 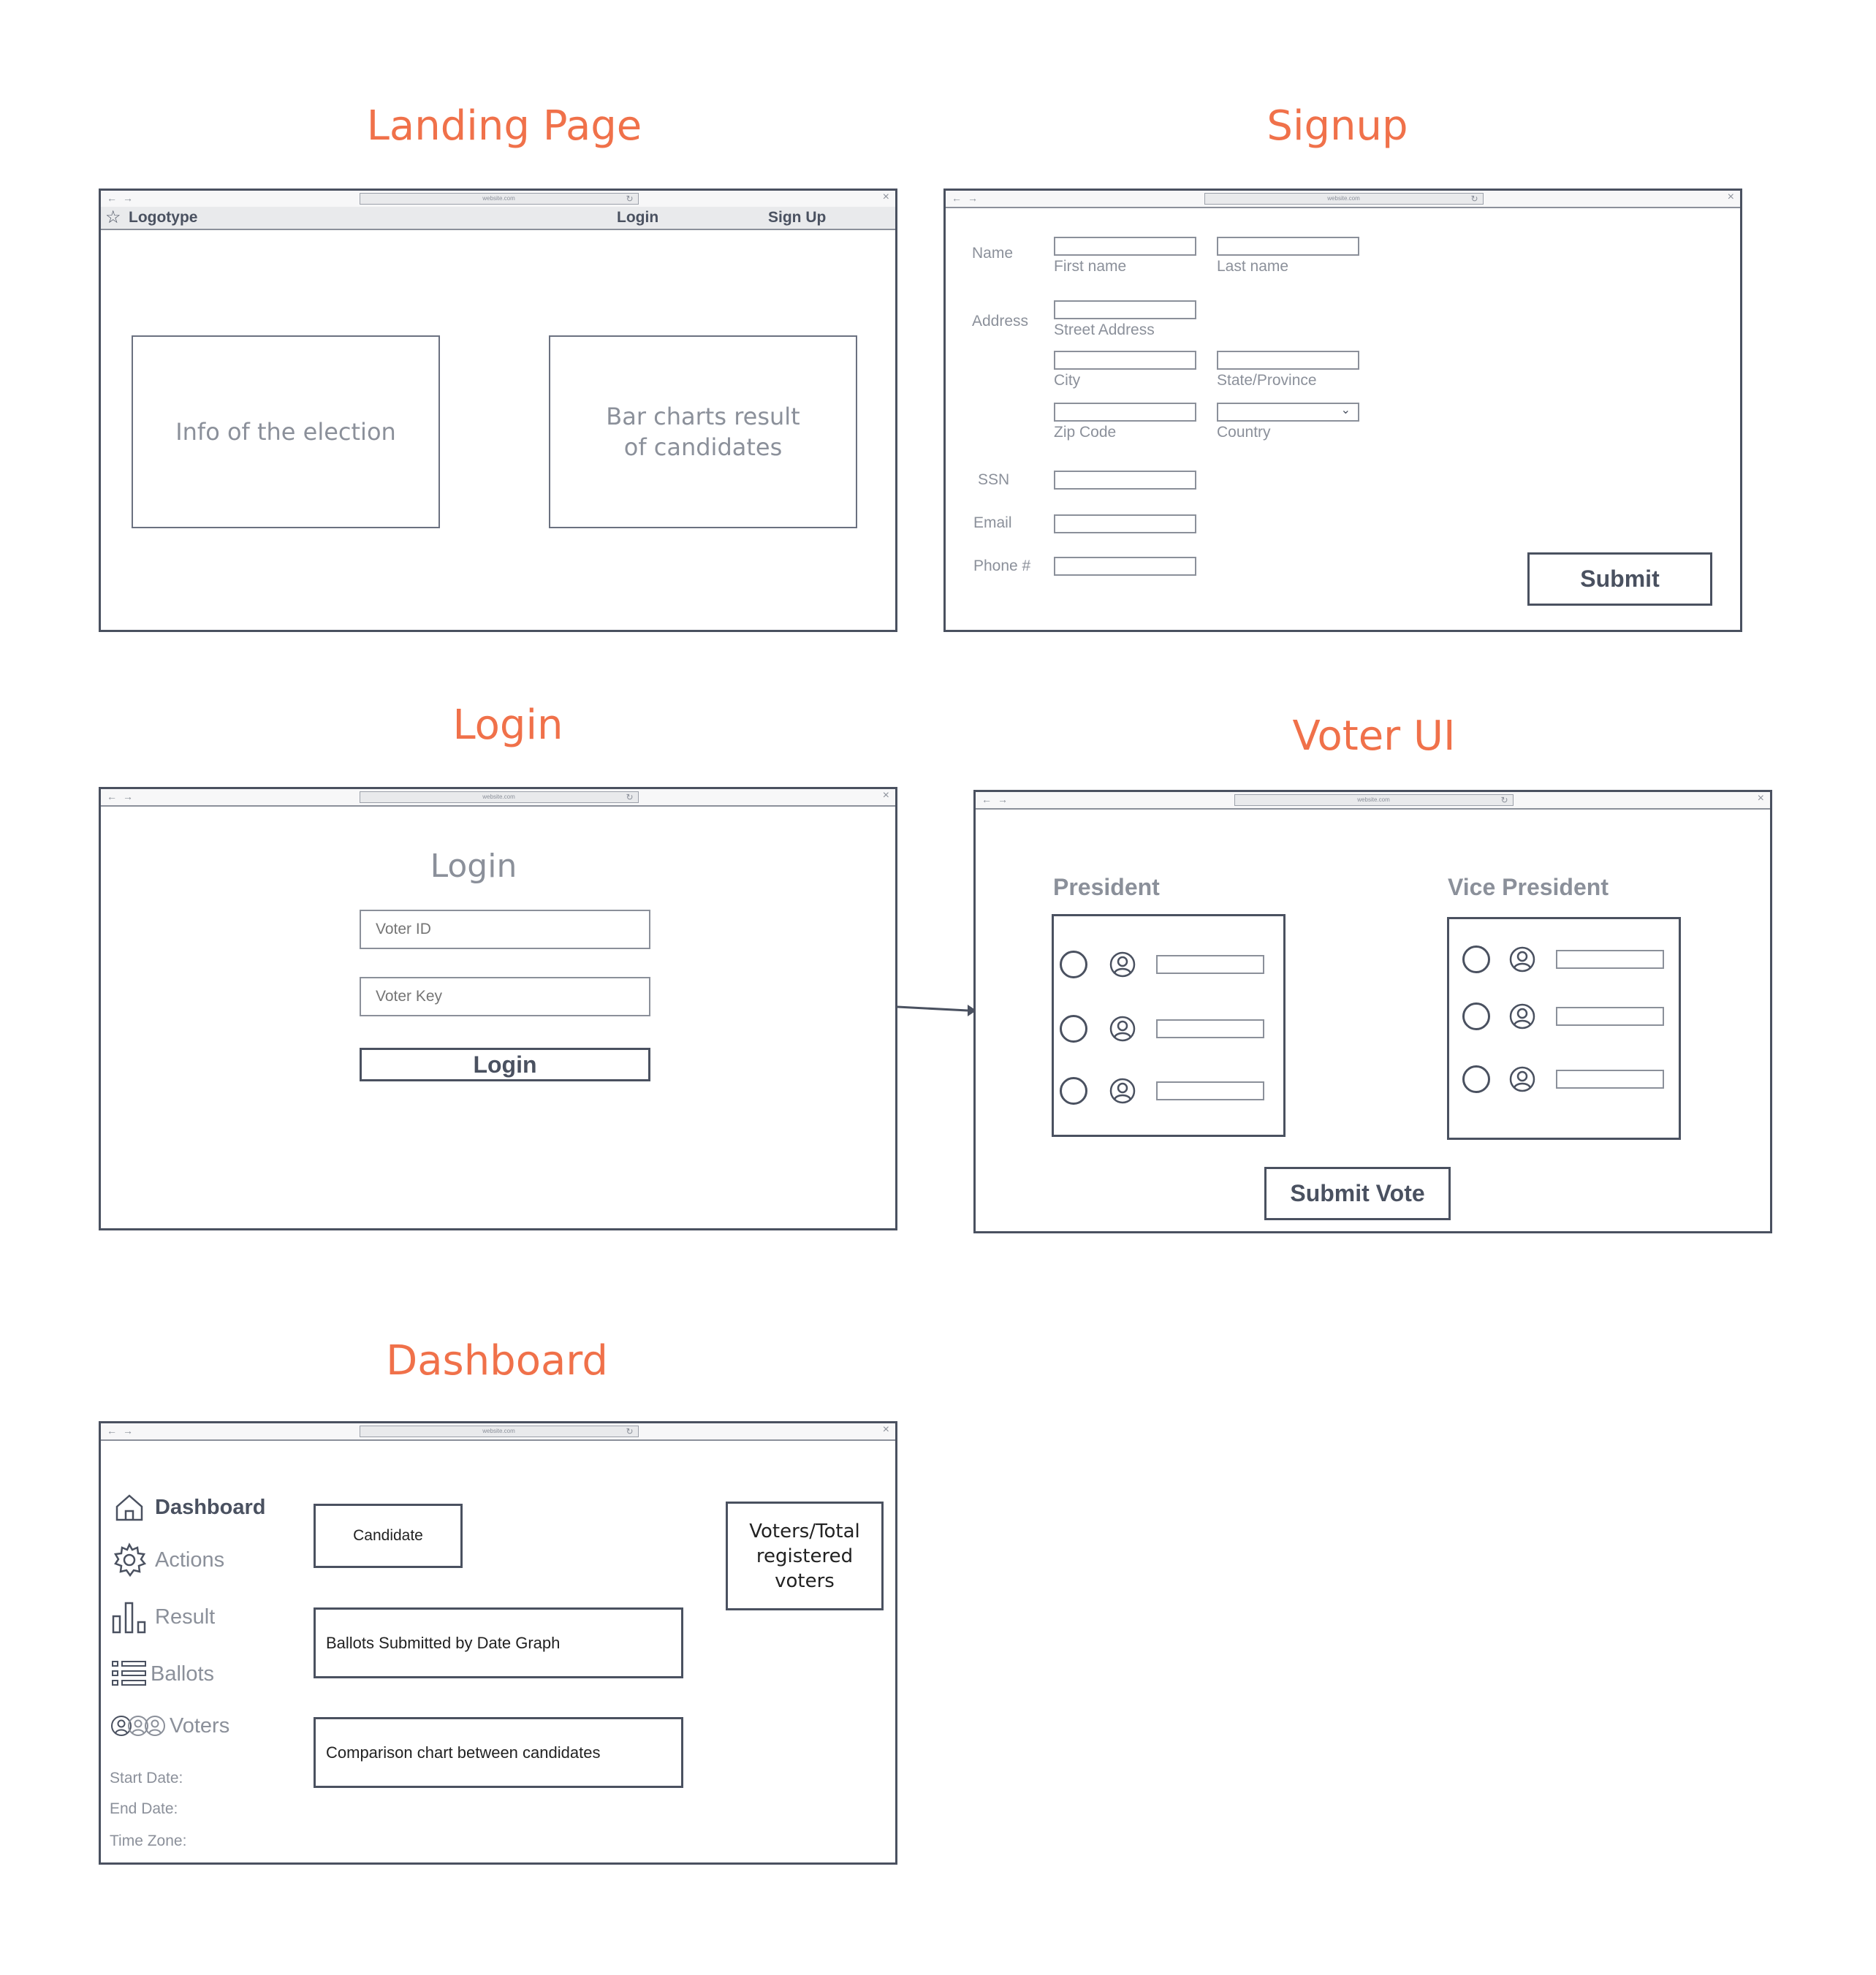 What do you see at coordinates (163, 1617) in the screenshot?
I see `sidebar-item-result: Result` at bounding box center [163, 1617].